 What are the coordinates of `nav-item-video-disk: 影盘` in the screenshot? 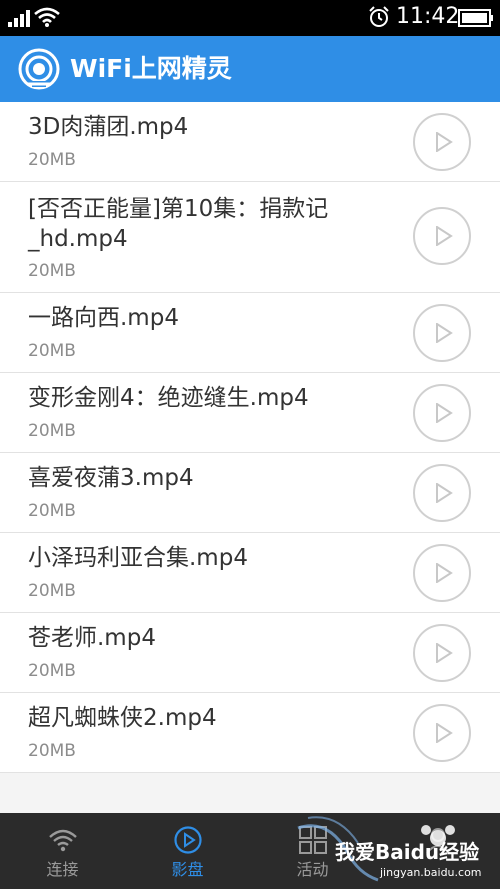 It's located at (187, 851).